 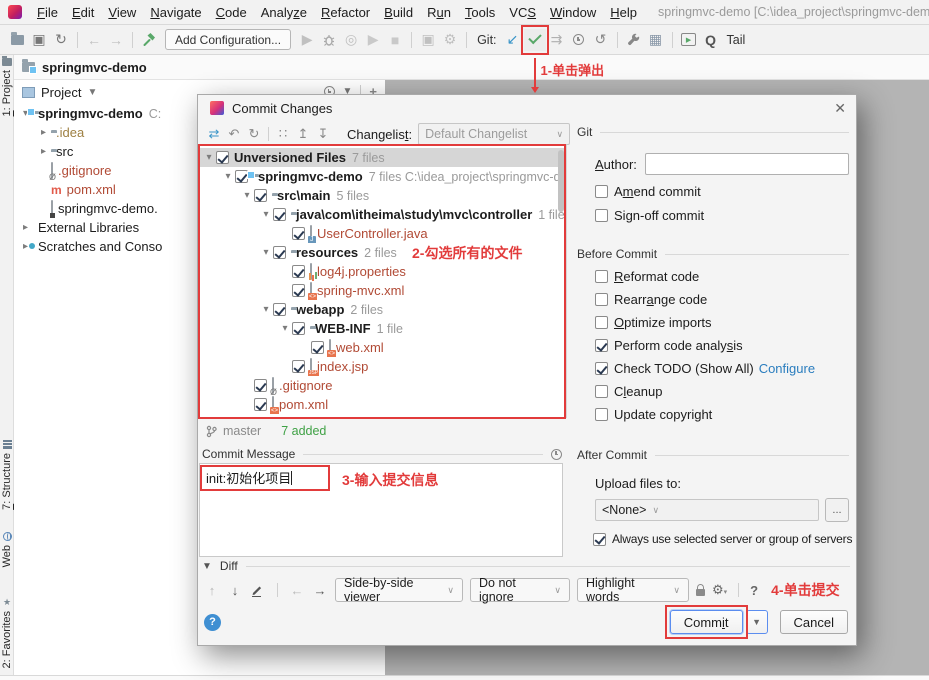 I want to click on group-by-icon: ∷, so click(x=283, y=134).